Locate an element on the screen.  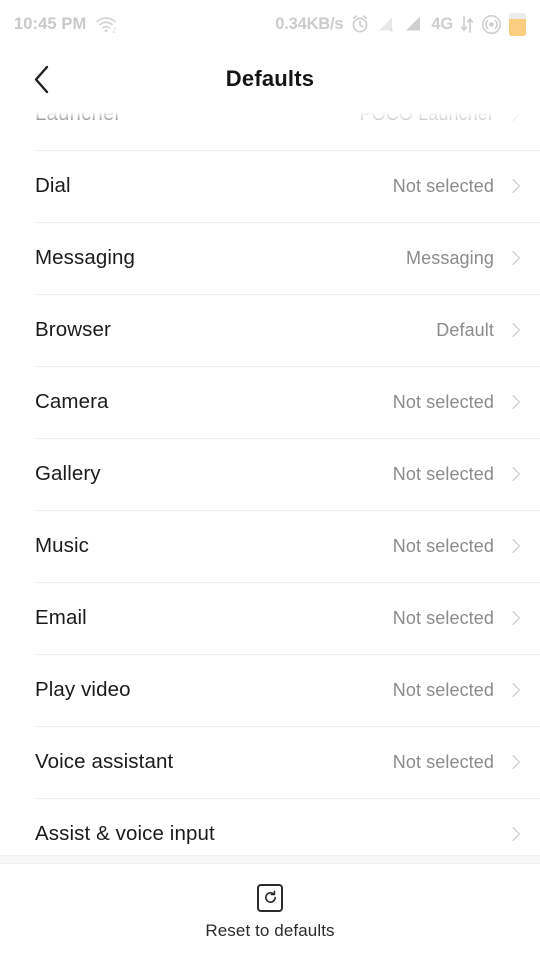
defaults-row-label: Voice assistant is located at coordinates (104, 761).